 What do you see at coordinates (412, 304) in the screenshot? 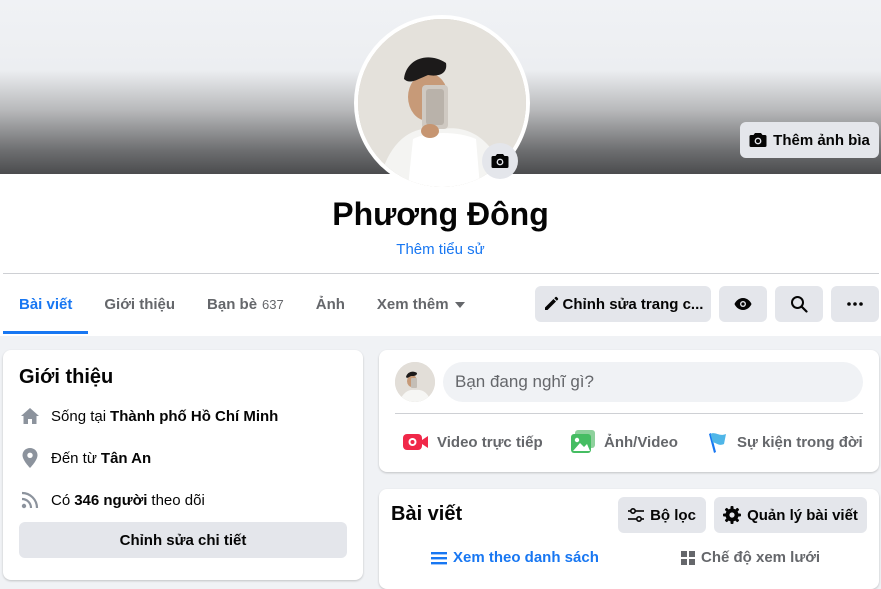
I see `tab-label: Xem thêm` at bounding box center [412, 304].